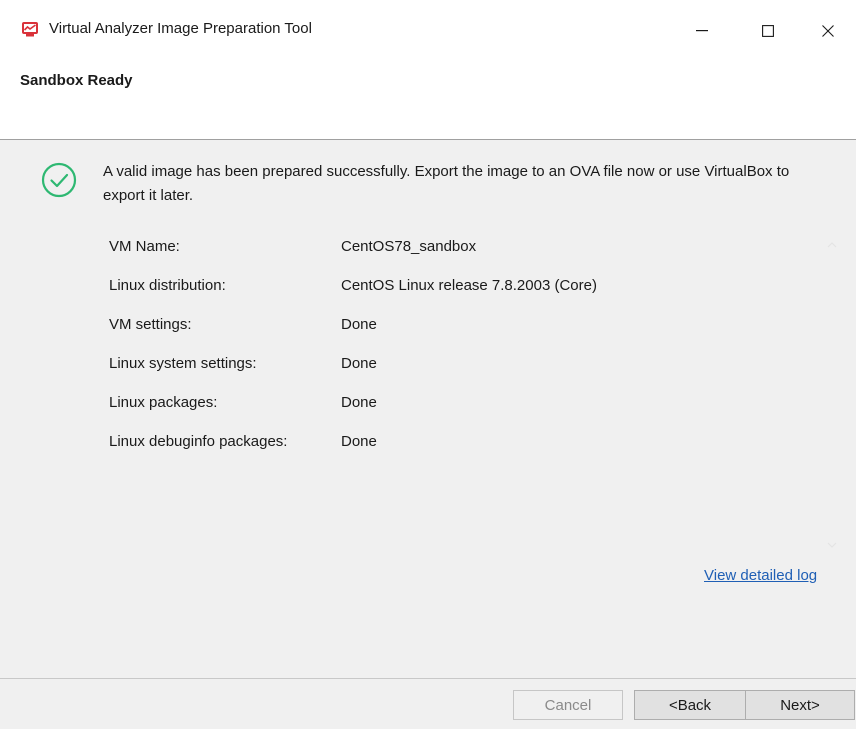 The image size is (856, 729). What do you see at coordinates (760, 575) in the screenshot?
I see `view-log-link: View detailed log` at bounding box center [760, 575].